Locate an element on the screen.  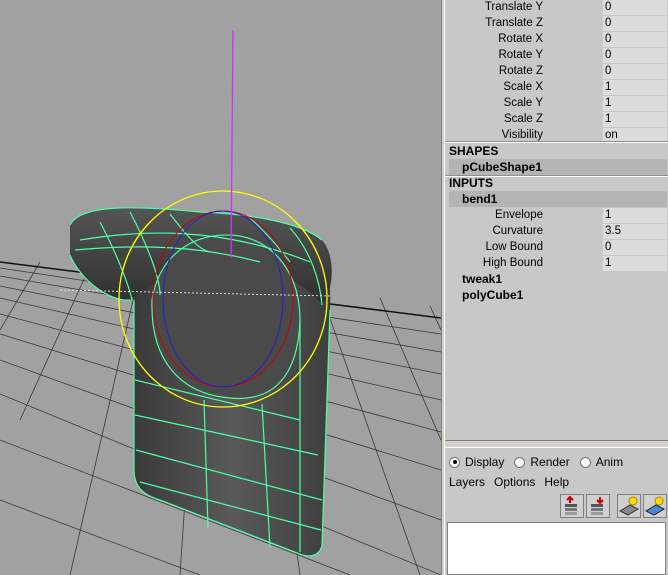
new-anim-layer-button is located at coordinates (655, 506).